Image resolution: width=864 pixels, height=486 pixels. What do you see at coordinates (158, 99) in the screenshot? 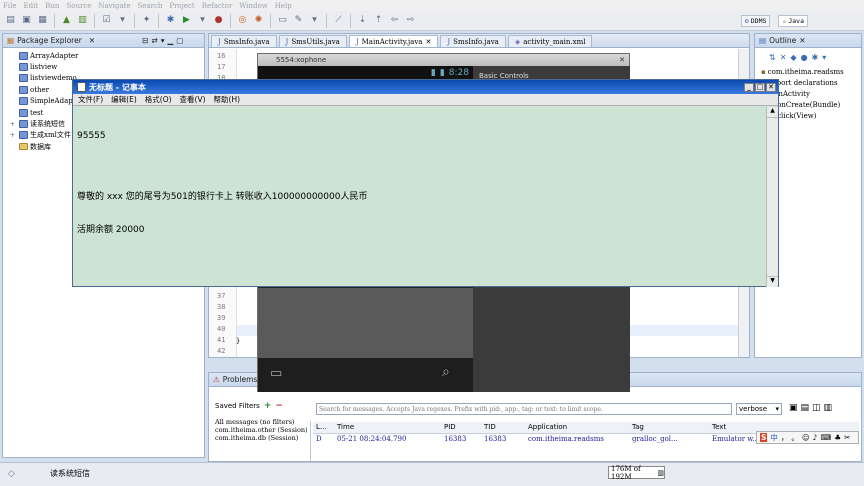
I see `notepad-menu-format: 格式(O)` at bounding box center [158, 99].